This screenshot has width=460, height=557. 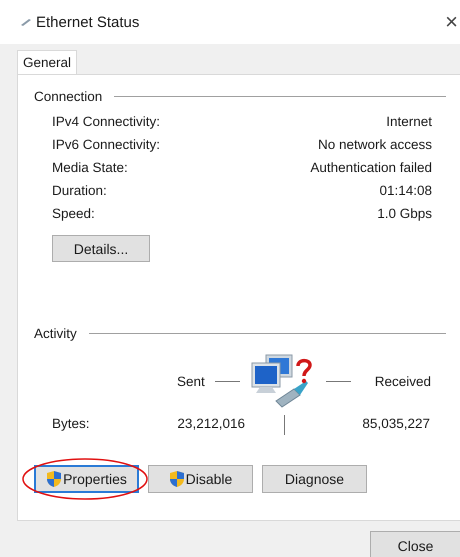 What do you see at coordinates (88, 22) in the screenshot?
I see `window-title: Ethernet Status` at bounding box center [88, 22].